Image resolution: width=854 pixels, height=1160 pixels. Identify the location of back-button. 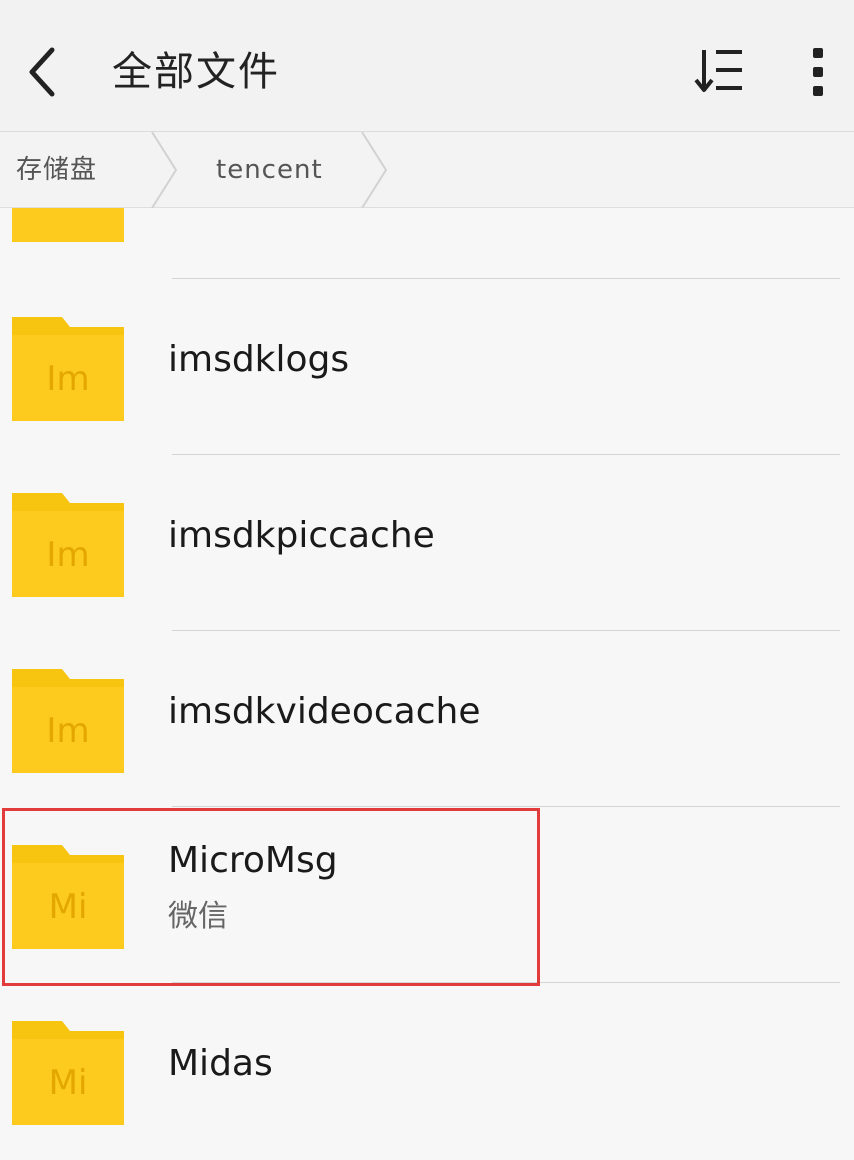
(48, 72).